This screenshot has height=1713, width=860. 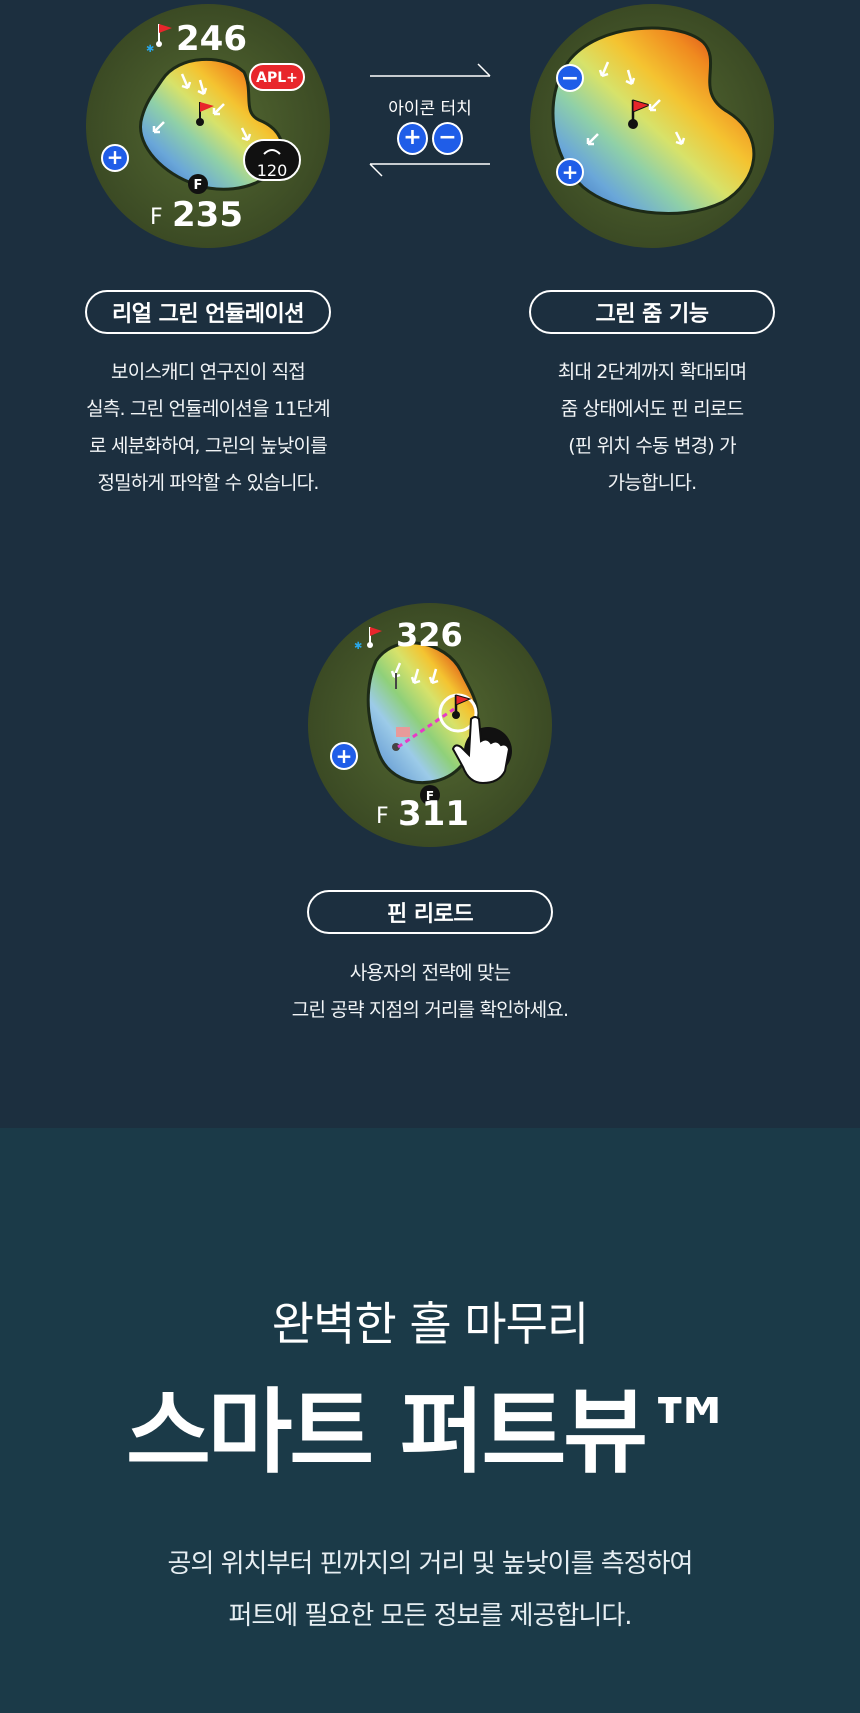 What do you see at coordinates (277, 78) in the screenshot?
I see `apl-badge: APL+` at bounding box center [277, 78].